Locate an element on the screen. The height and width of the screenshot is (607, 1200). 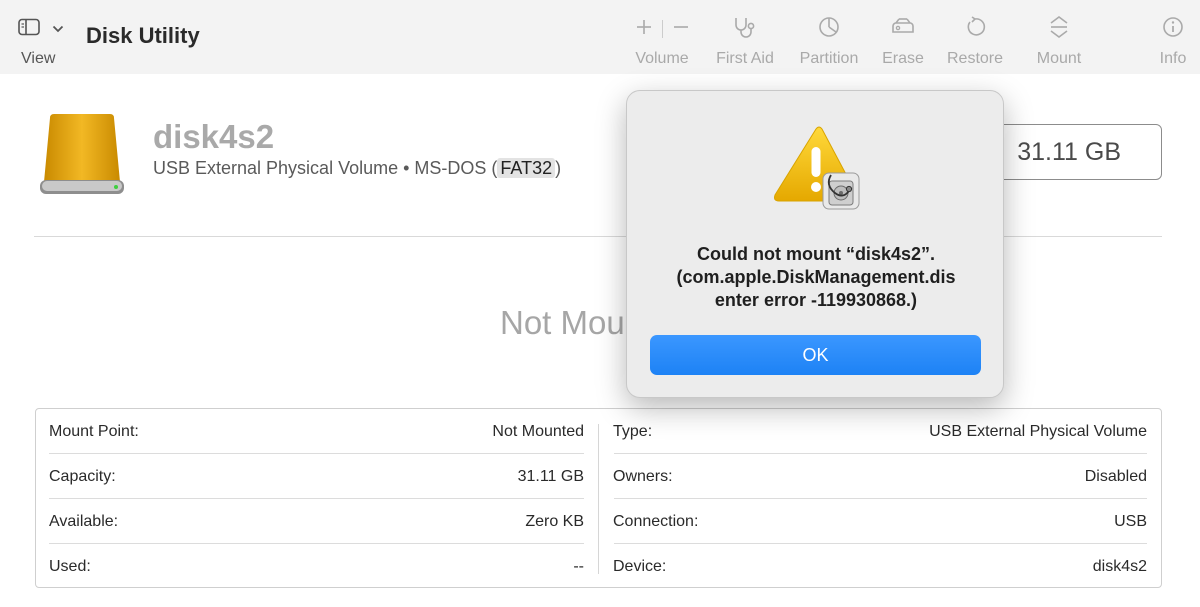
minus-icon is located at coordinates (681, 29).